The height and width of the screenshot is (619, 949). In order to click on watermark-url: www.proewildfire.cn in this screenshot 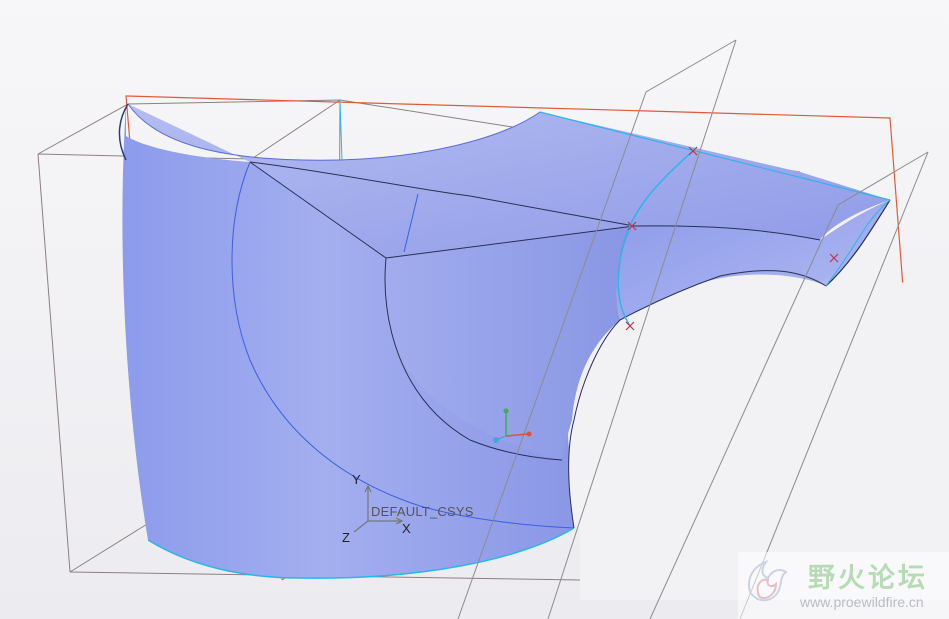, I will do `click(862, 602)`.